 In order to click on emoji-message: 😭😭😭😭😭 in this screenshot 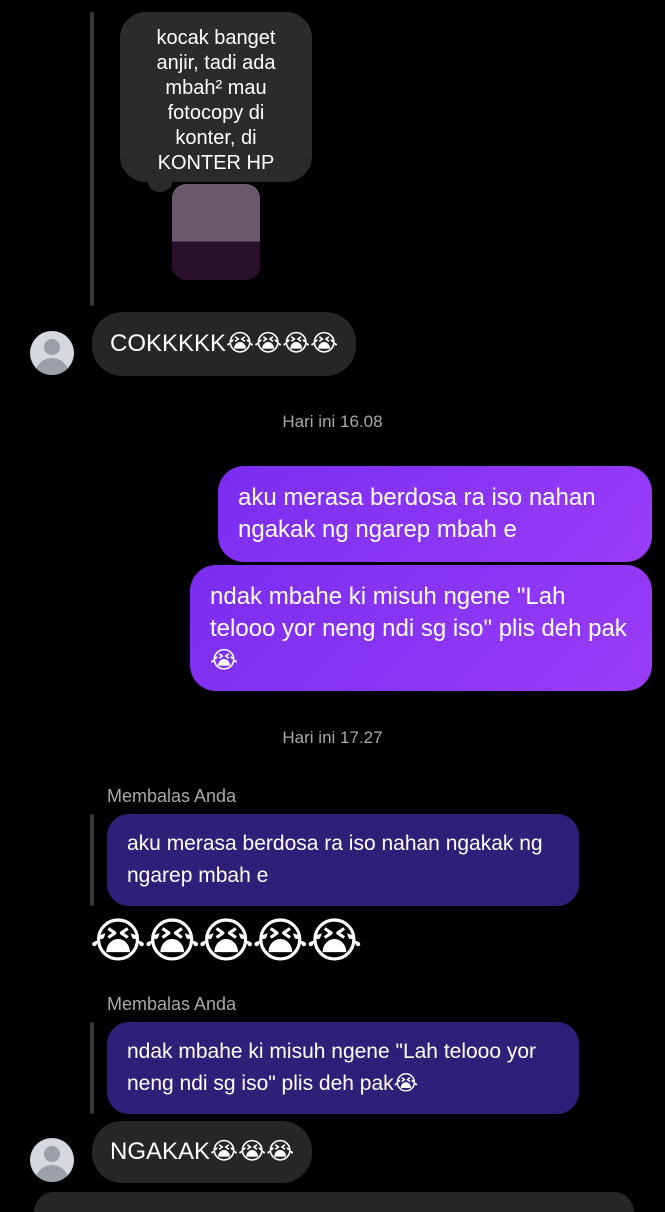, I will do `click(226, 942)`.